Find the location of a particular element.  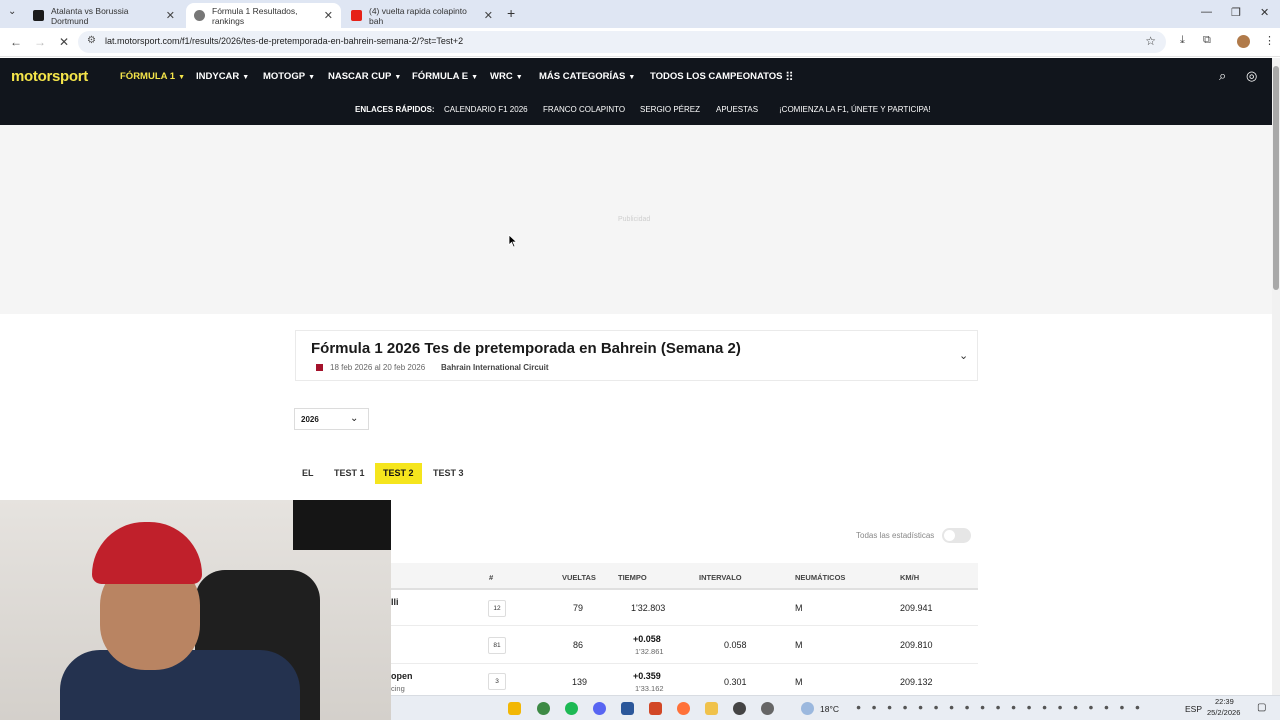

stop-loading-icon: ✕ is located at coordinates (64, 42).